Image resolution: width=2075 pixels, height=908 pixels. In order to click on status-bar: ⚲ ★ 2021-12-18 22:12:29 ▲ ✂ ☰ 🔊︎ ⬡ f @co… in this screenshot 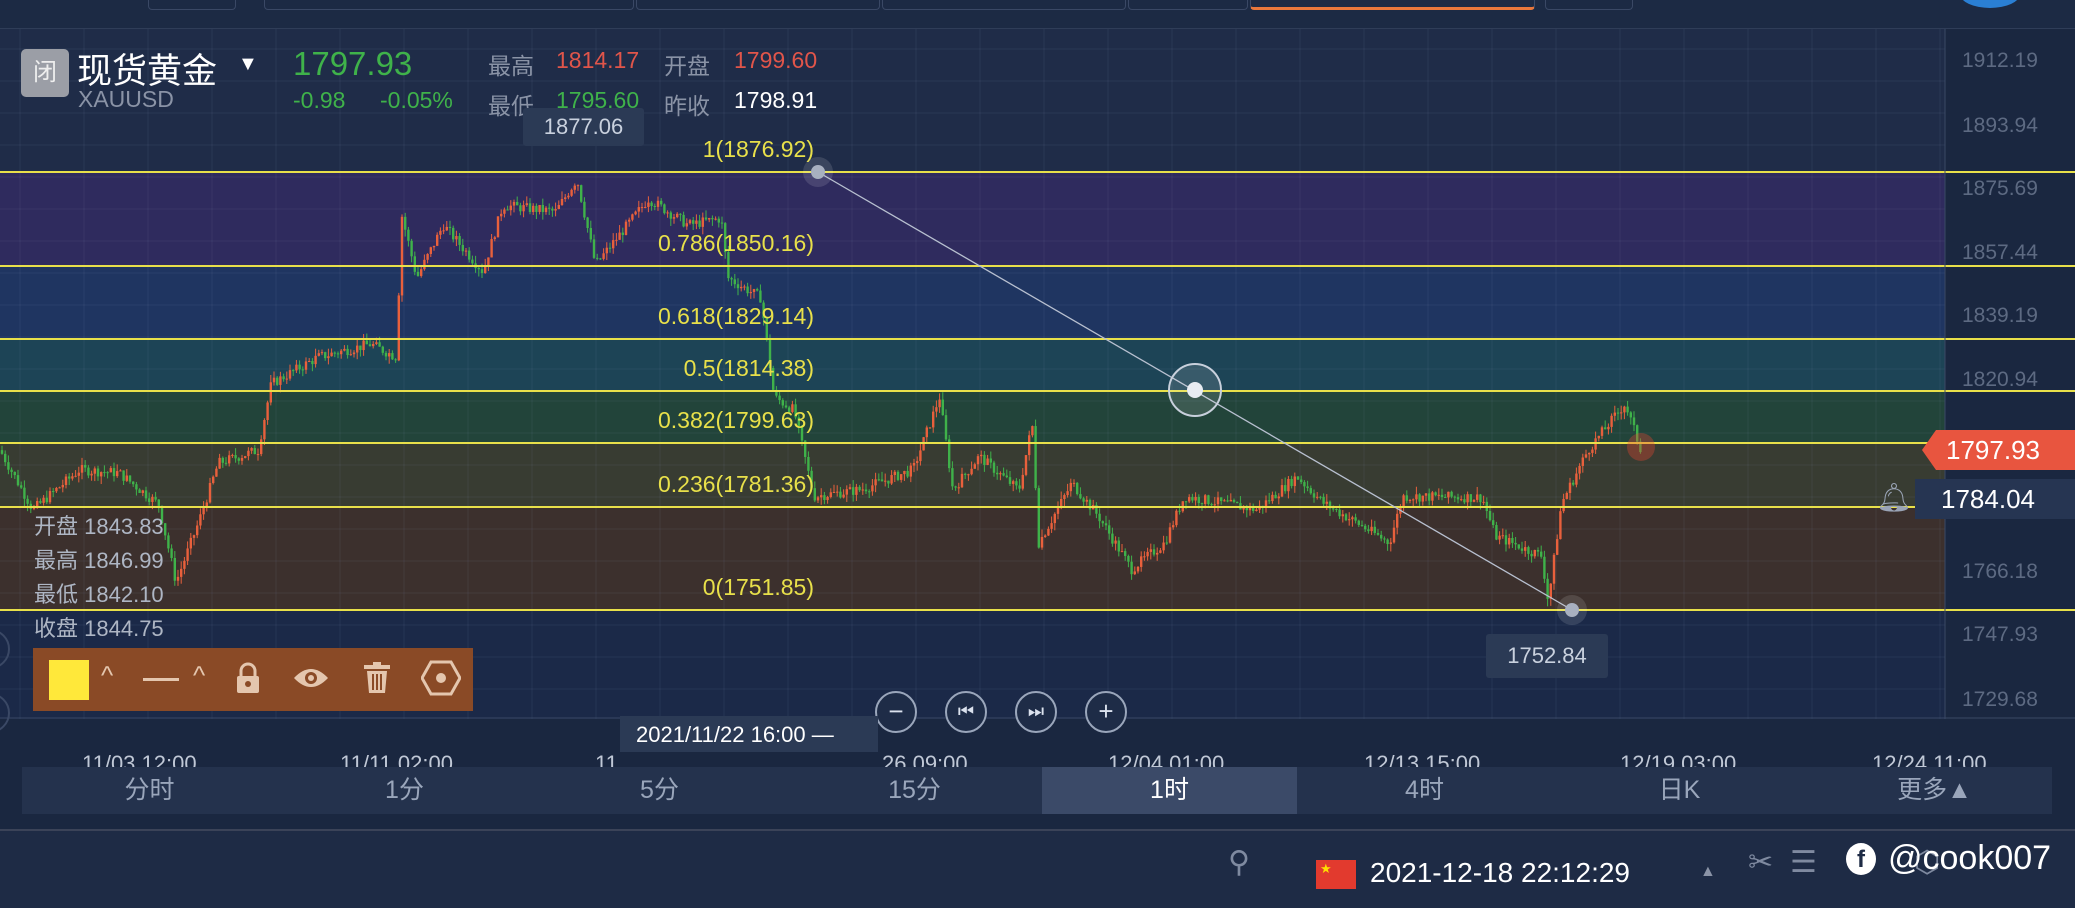, I will do `click(1037, 868)`.